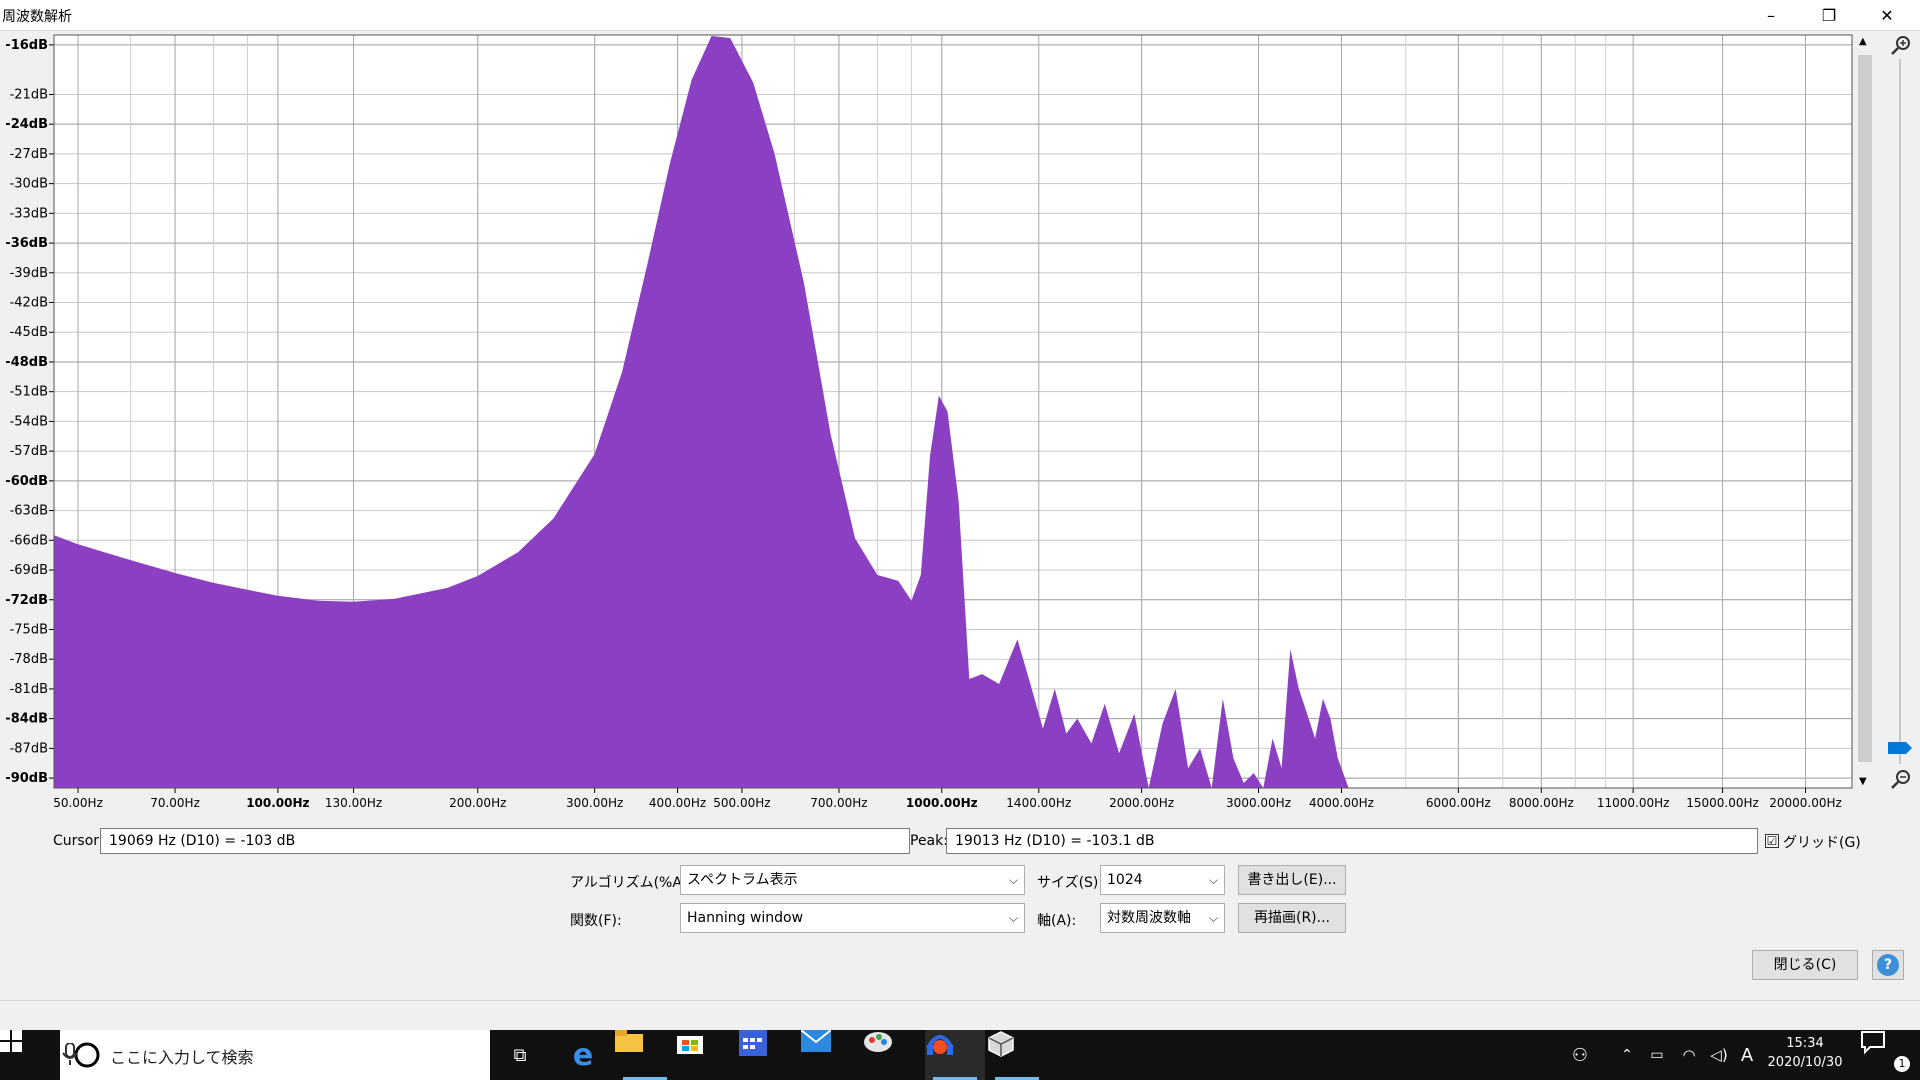 The height and width of the screenshot is (1080, 1920). What do you see at coordinates (1890, 1055) in the screenshot?
I see `notification-icon: 1` at bounding box center [1890, 1055].